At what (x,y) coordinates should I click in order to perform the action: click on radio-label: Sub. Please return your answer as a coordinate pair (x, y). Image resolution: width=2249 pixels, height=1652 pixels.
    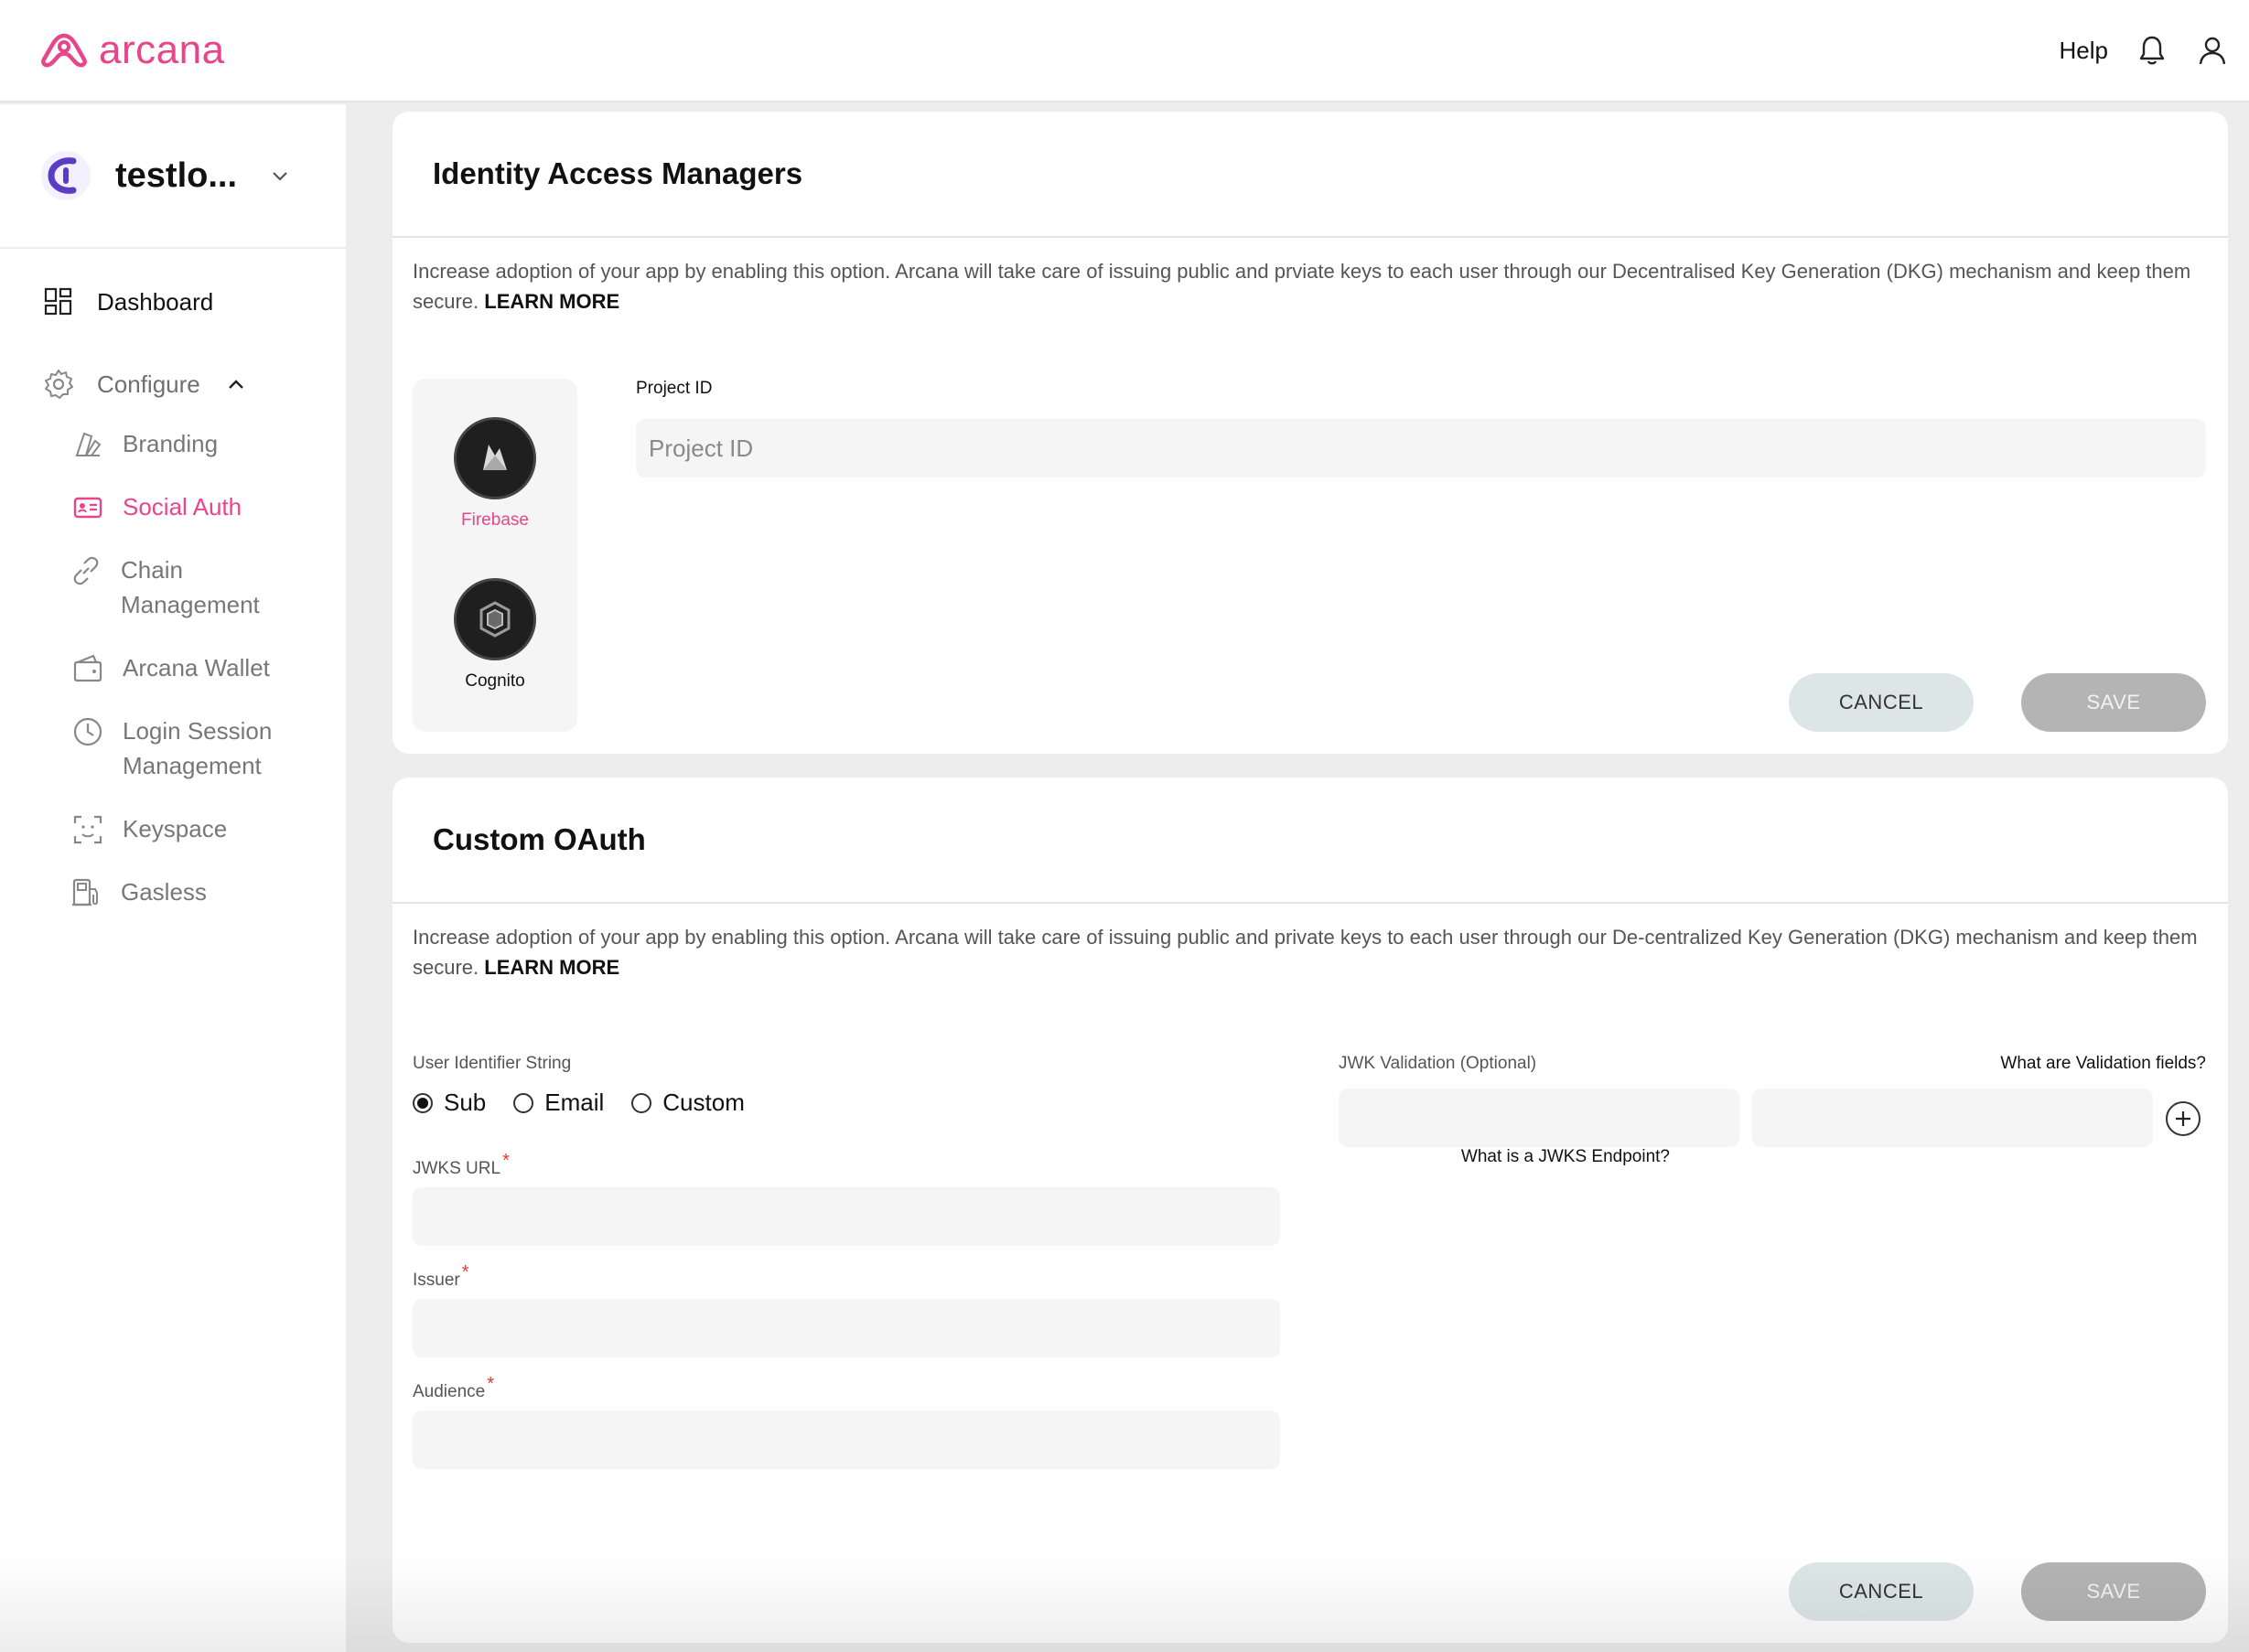
    Looking at the image, I should click on (465, 1102).